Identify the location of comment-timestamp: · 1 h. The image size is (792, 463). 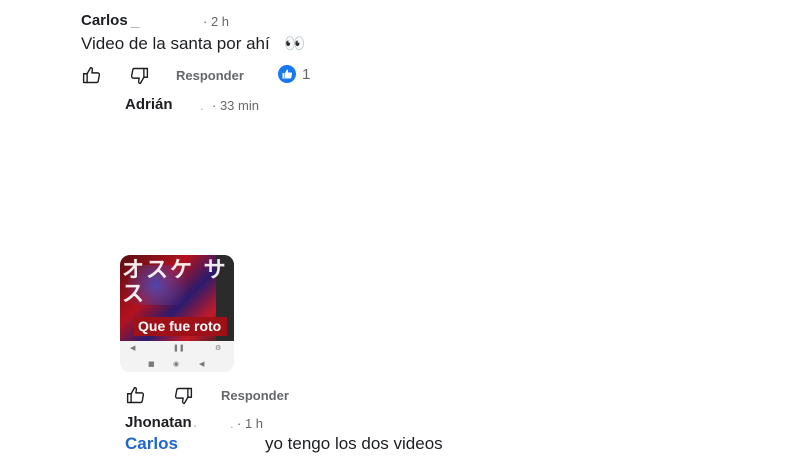
(250, 423).